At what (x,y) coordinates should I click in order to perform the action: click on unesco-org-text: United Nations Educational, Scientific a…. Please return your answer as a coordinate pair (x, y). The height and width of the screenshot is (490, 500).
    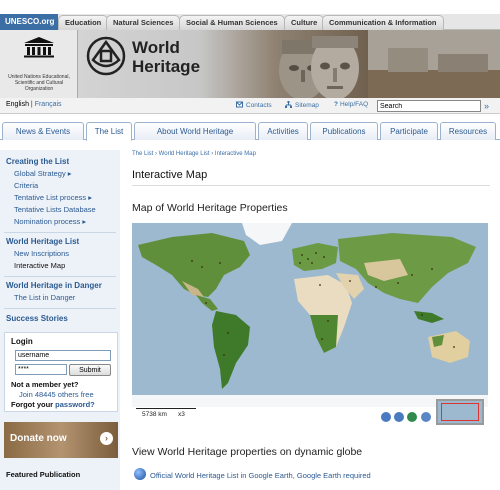
    Looking at the image, I should click on (39, 83).